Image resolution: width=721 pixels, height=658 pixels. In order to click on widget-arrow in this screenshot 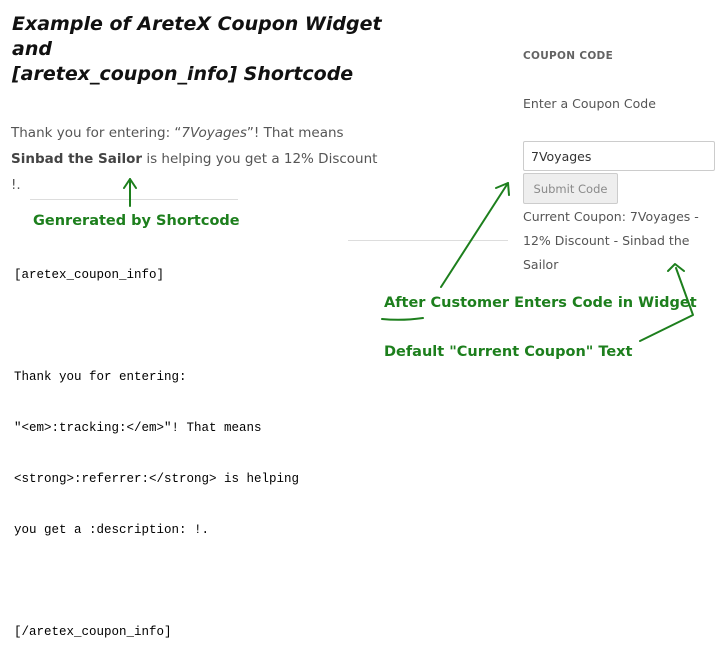, I will do `click(474, 235)`.